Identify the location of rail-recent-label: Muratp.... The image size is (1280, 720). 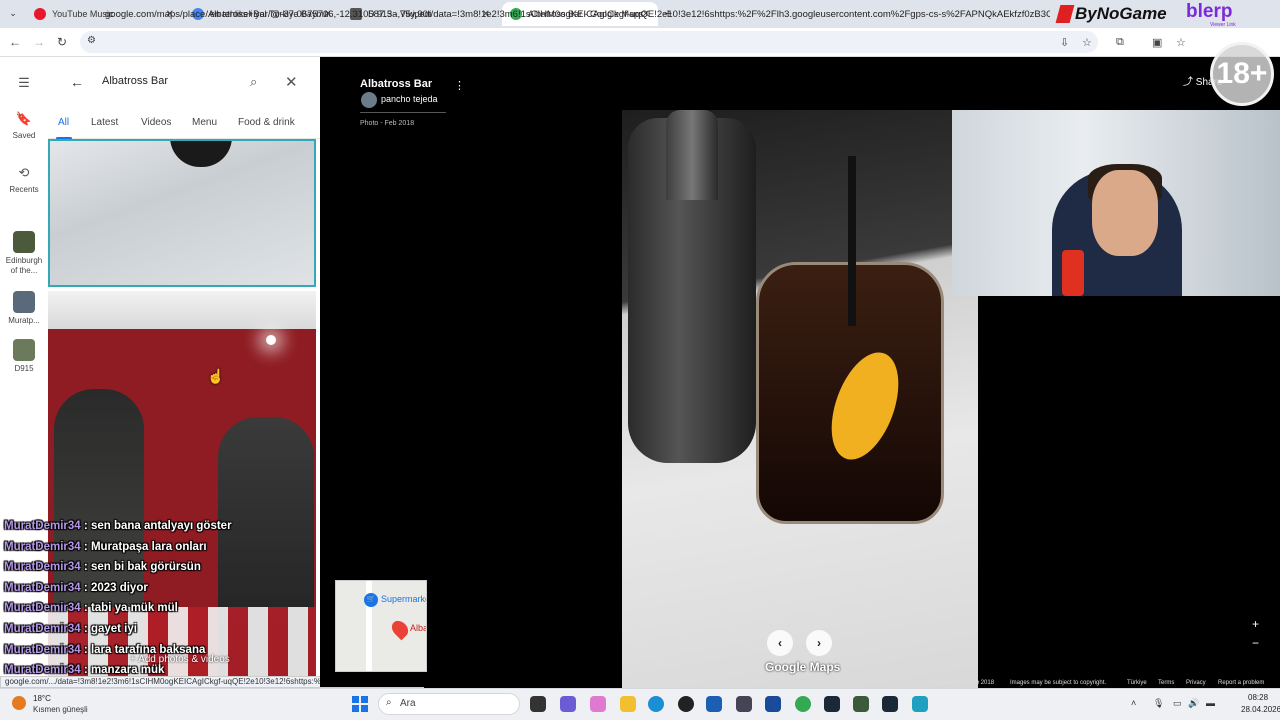
(24, 320).